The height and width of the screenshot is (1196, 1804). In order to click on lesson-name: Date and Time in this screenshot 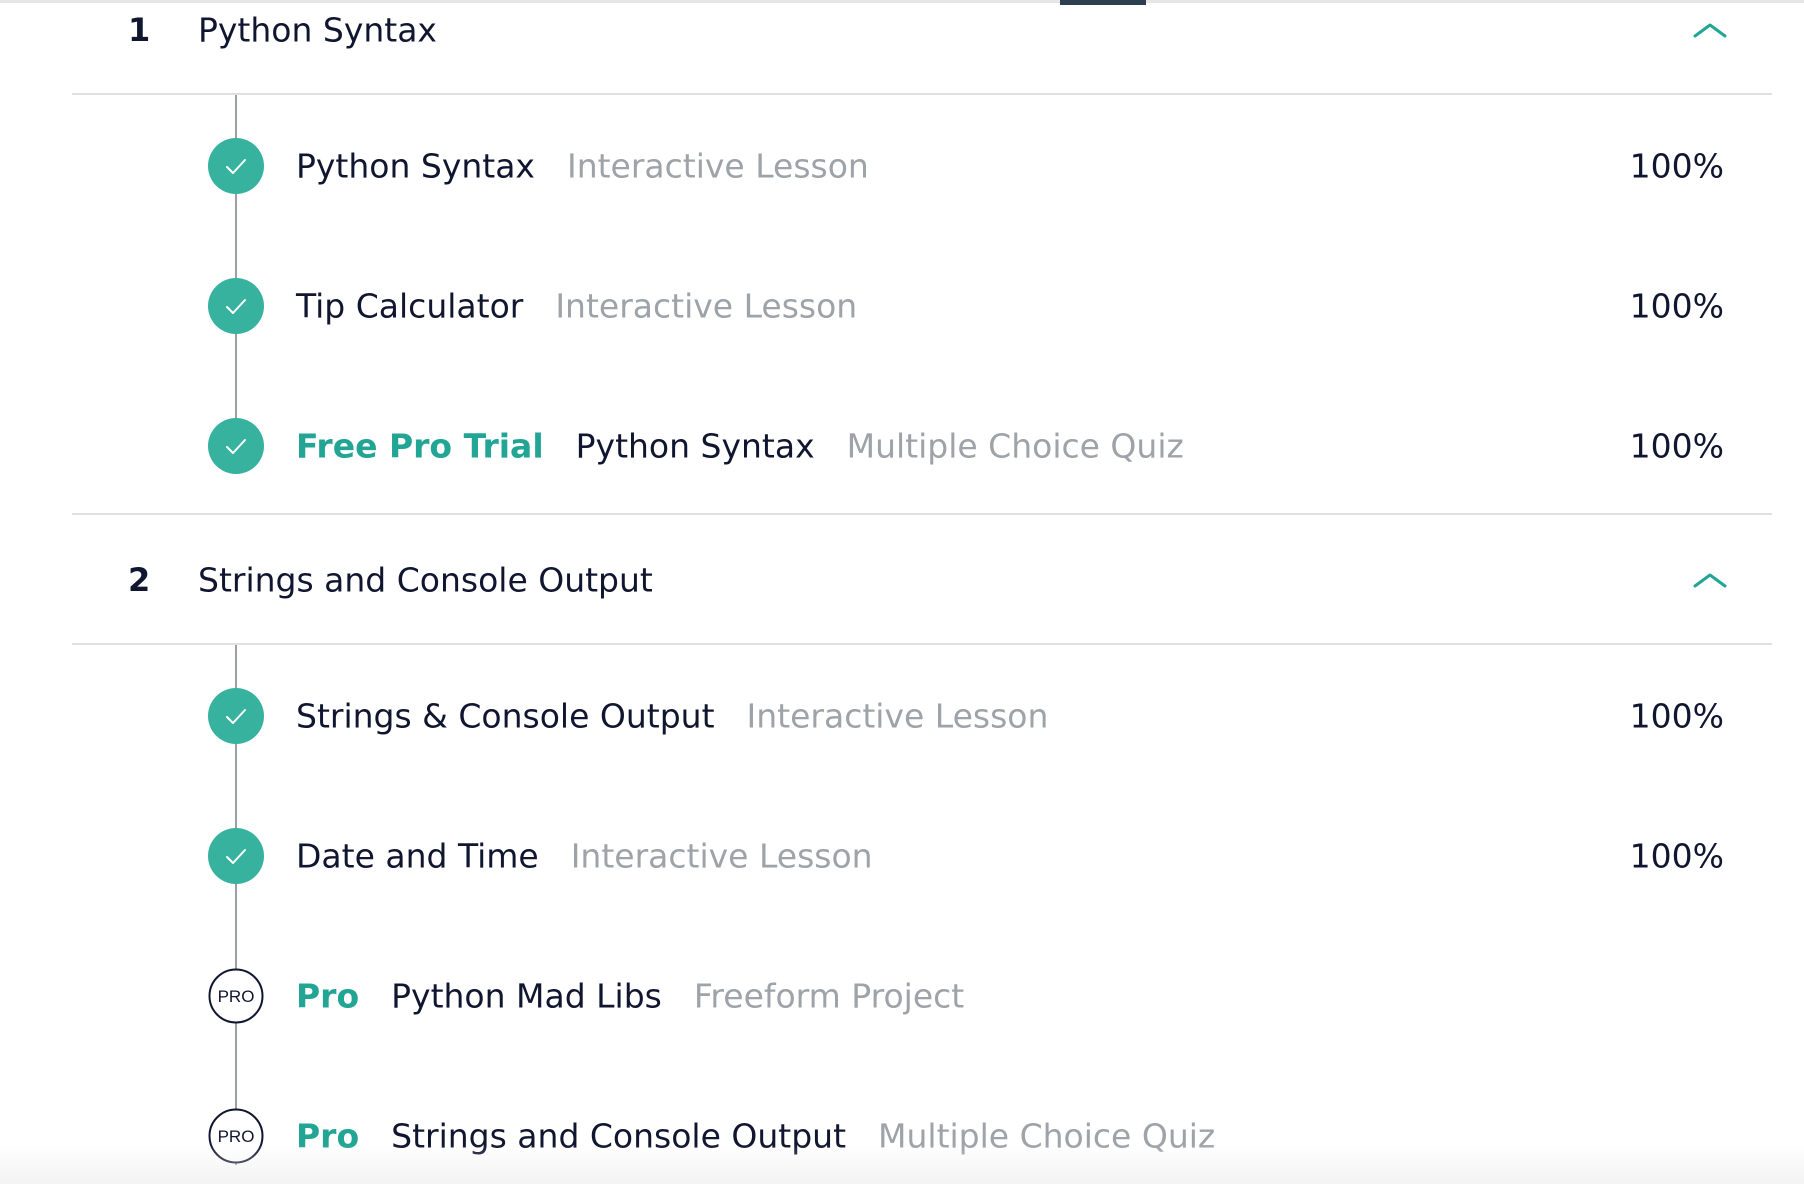, I will do `click(417, 856)`.